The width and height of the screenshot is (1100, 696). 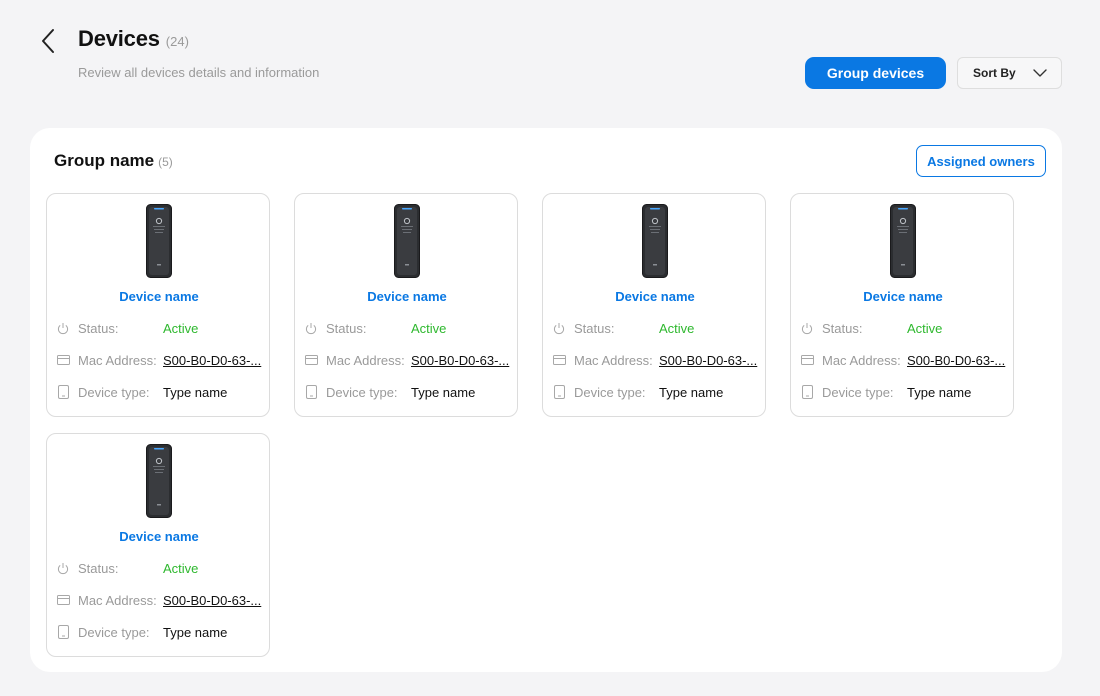 What do you see at coordinates (177, 41) in the screenshot?
I see `device-count: (24)` at bounding box center [177, 41].